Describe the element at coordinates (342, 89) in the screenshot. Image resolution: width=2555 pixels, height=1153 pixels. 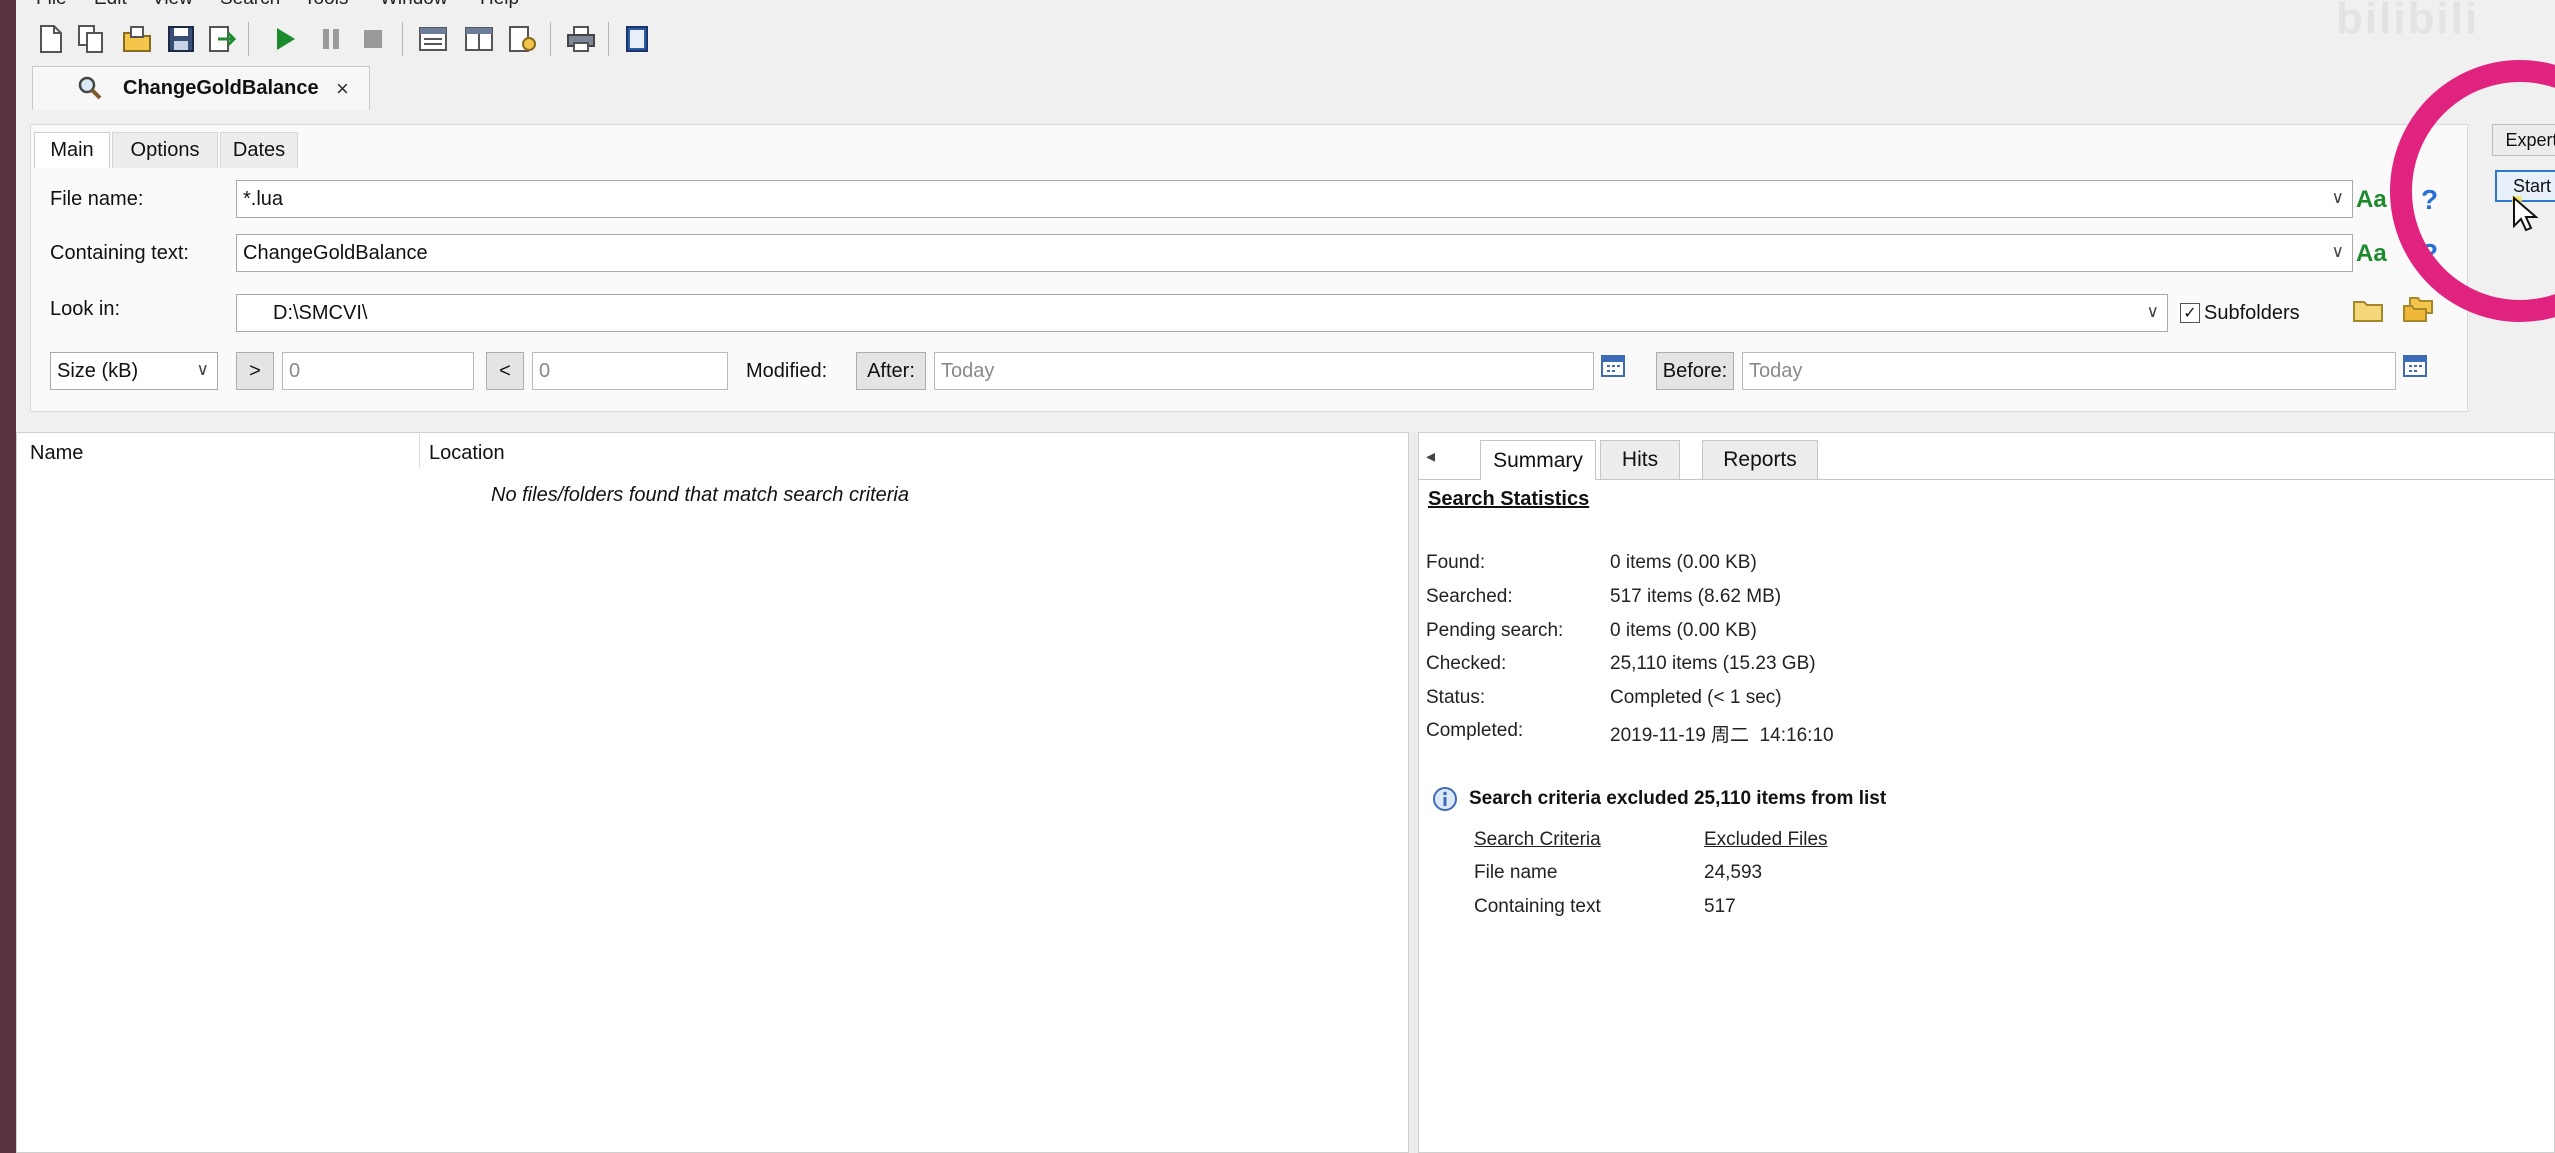
I see `close-tab-icon: ×` at that location.